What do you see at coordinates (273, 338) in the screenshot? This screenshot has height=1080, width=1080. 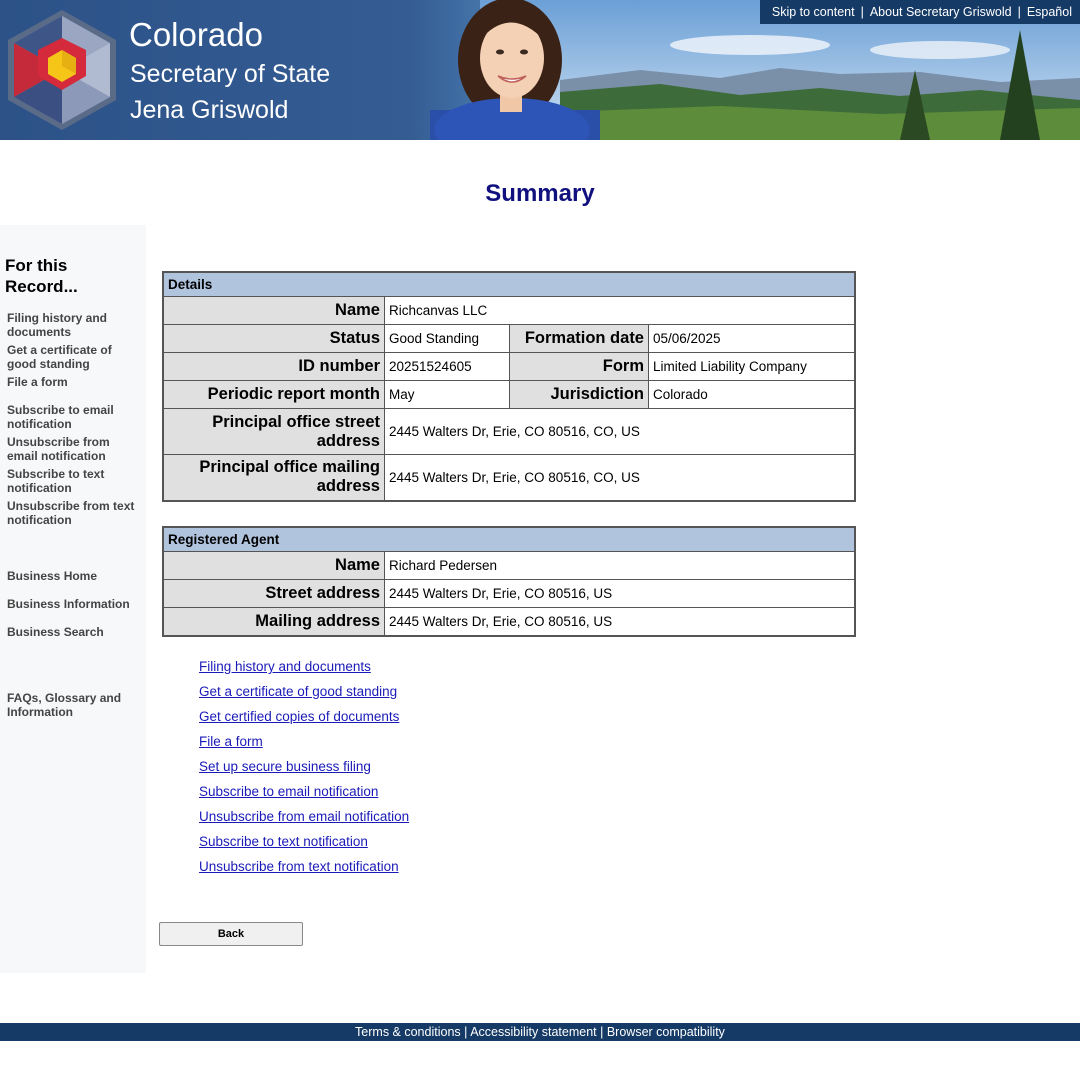 I see `status-label: Status` at bounding box center [273, 338].